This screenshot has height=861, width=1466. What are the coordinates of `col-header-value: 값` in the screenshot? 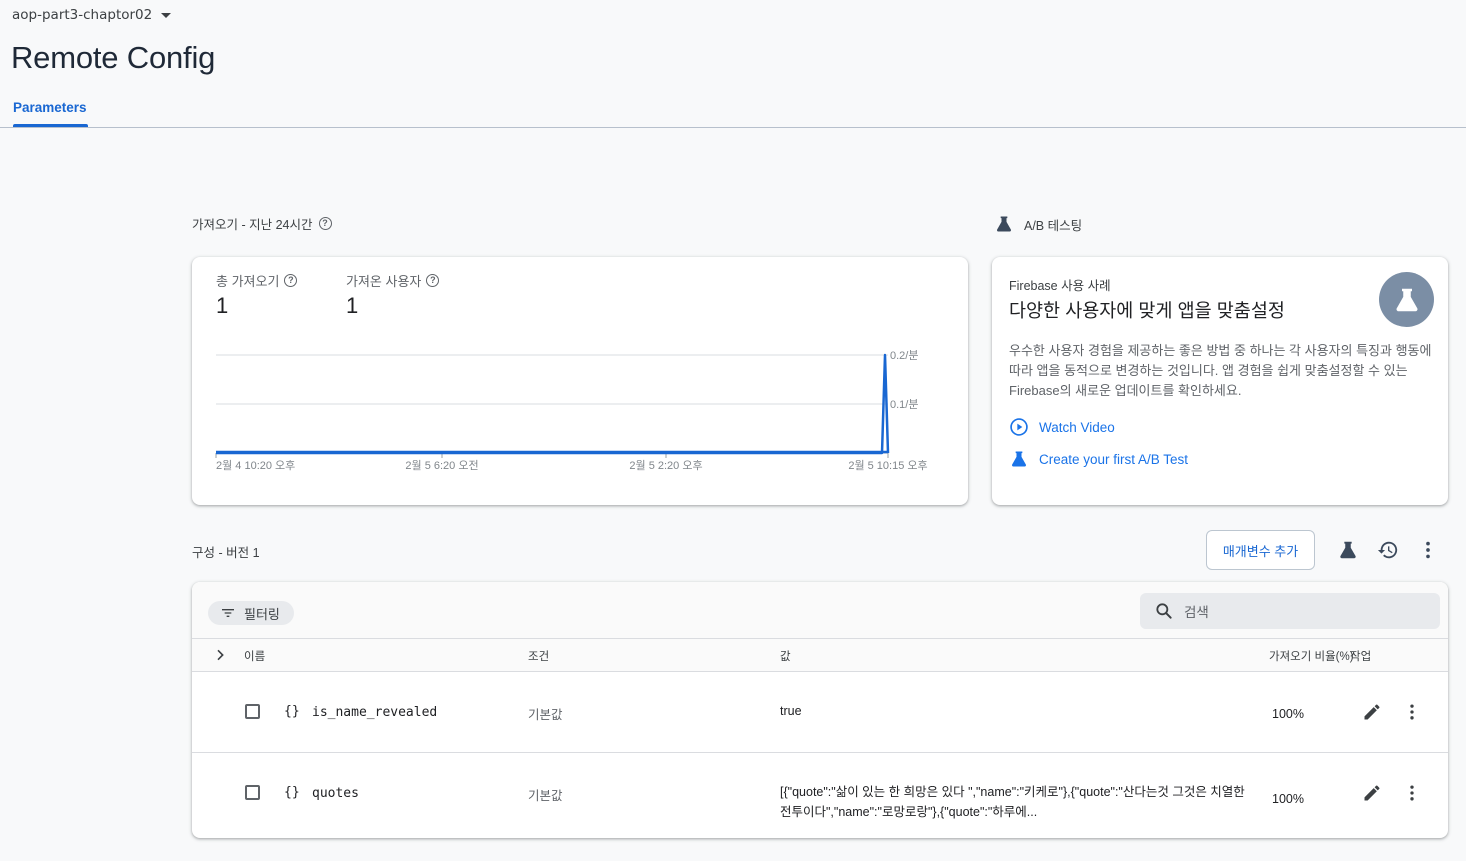 It's located at (785, 657).